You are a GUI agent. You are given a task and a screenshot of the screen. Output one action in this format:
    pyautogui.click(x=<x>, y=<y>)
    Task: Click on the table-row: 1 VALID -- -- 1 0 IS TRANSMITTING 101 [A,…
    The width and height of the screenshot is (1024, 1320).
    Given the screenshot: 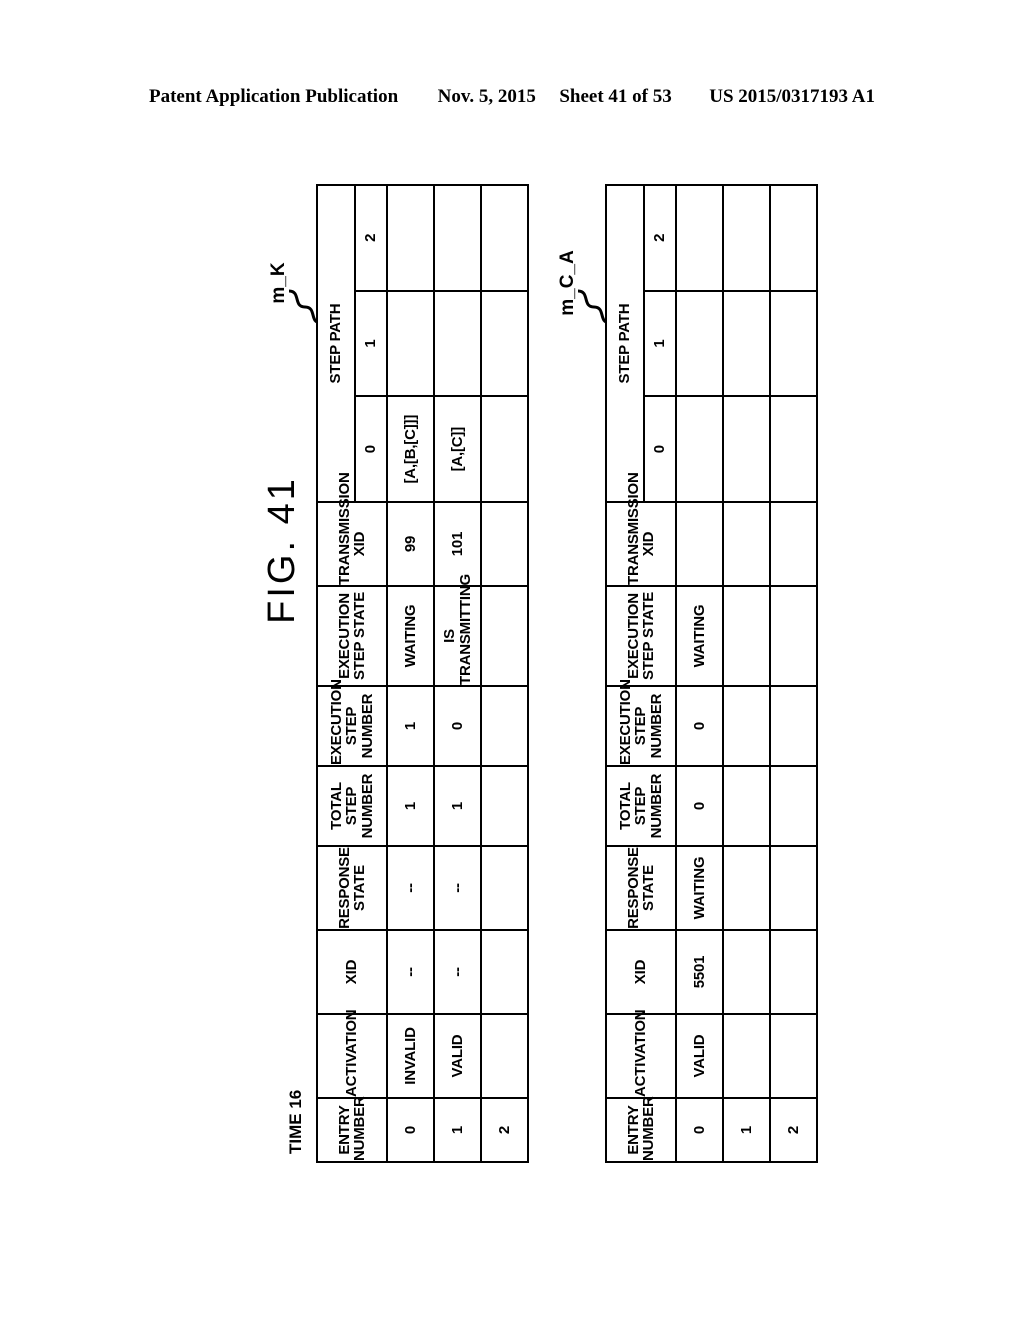 What is the action you would take?
    pyautogui.click(x=457, y=673)
    